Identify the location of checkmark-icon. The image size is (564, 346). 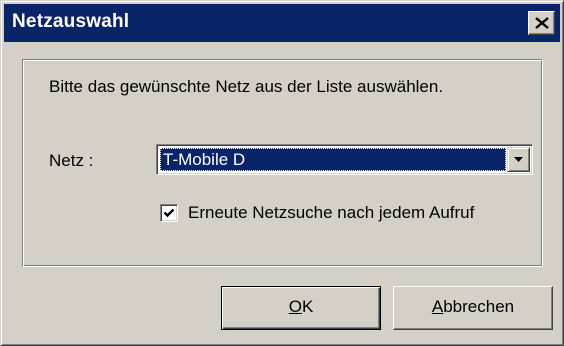
(169, 213).